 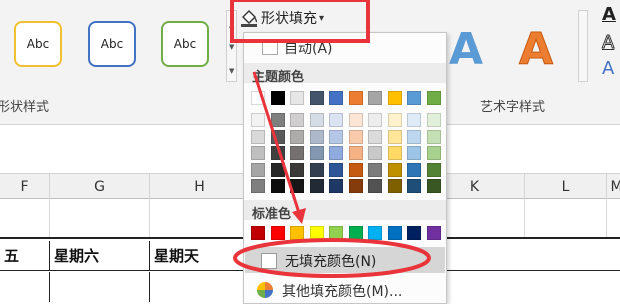 What do you see at coordinates (332, 258) in the screenshot?
I see `highlight-ellipse` at bounding box center [332, 258].